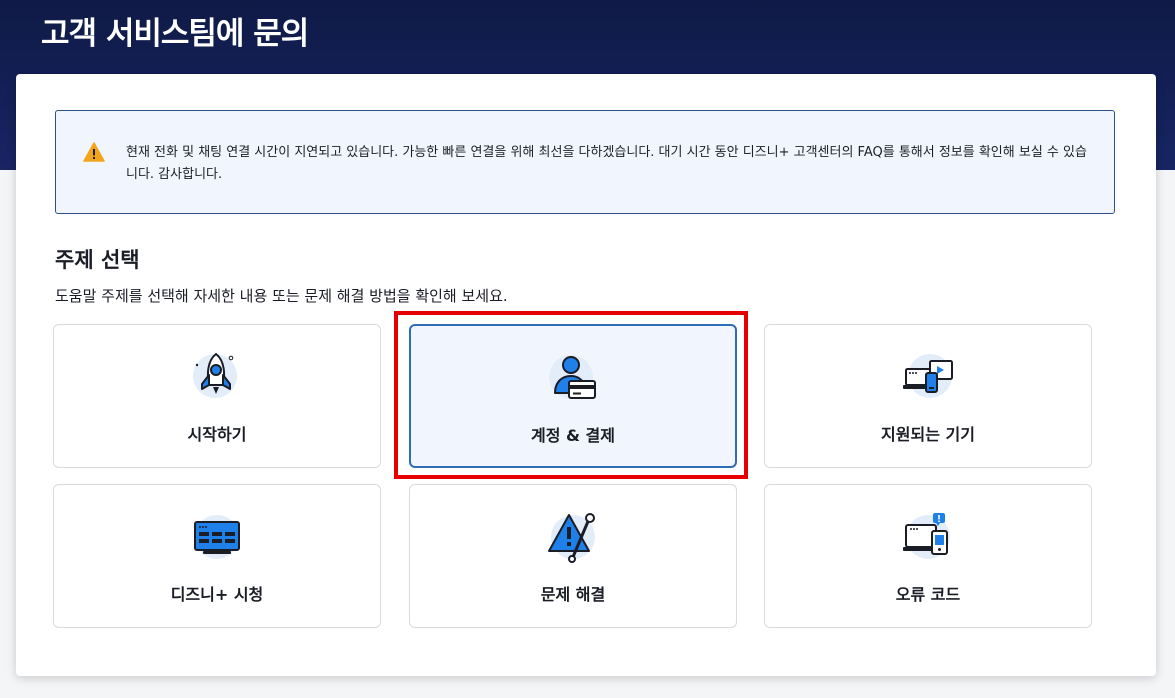  I want to click on section-description: 도움말 주제를 선택해 자세한 내용 또는 문제 해결 방법을 확인해 보세요., so click(281, 296).